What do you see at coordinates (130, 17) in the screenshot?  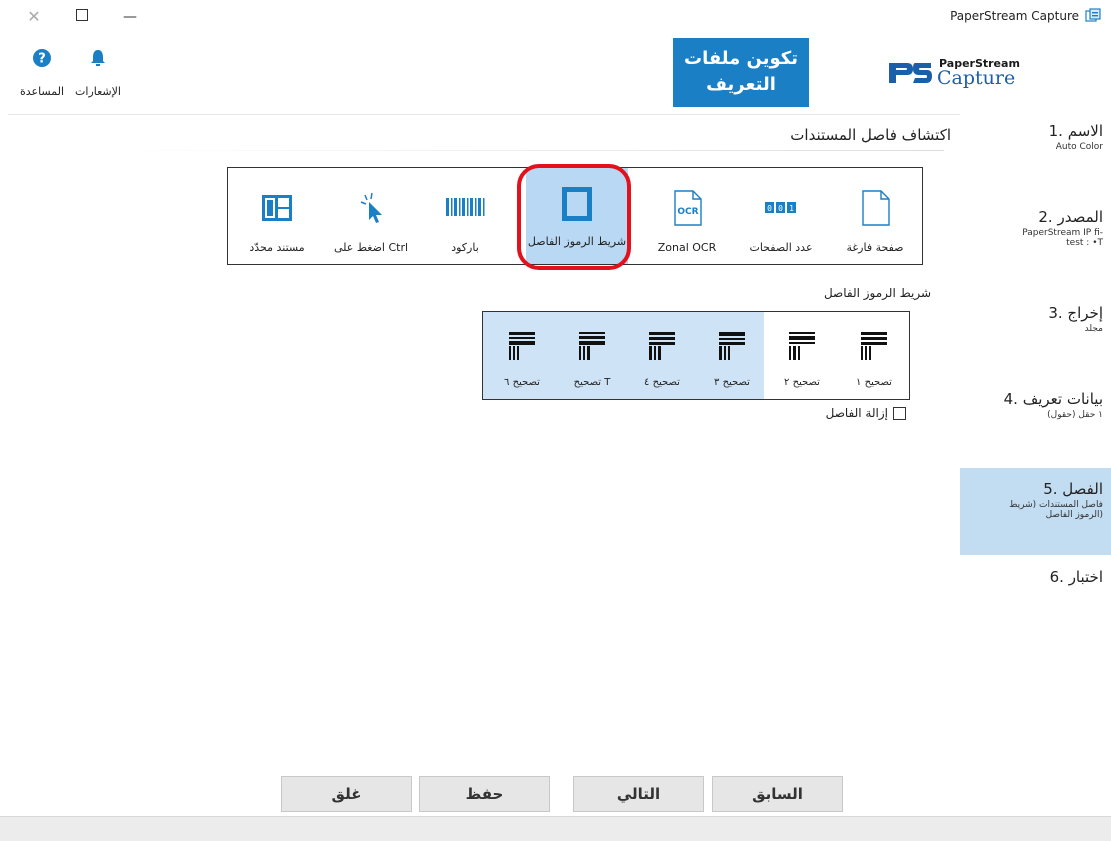 I see `minimize-window-button: —` at bounding box center [130, 17].